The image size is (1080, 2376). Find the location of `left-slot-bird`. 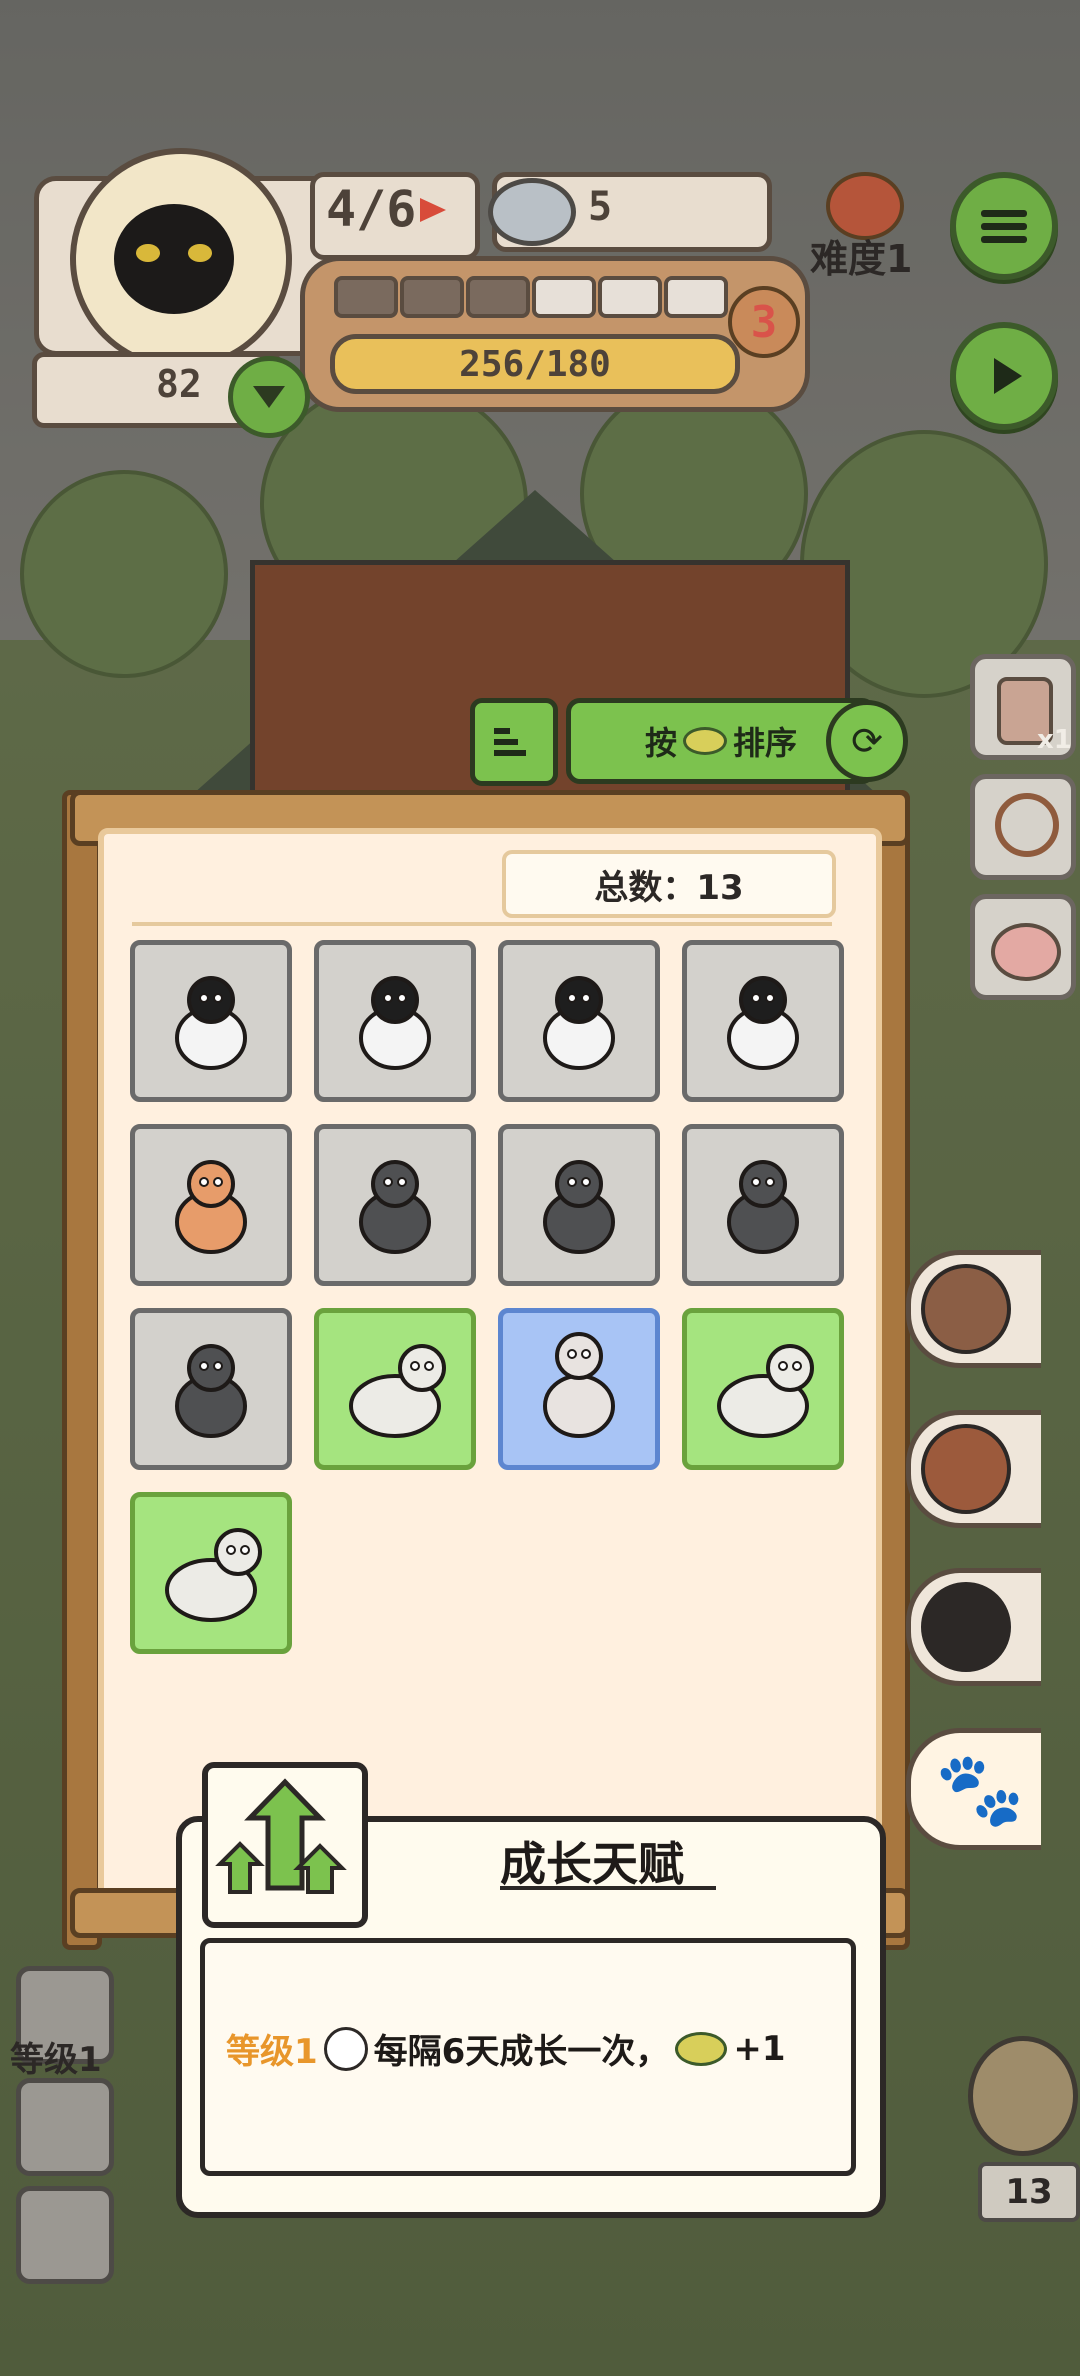

left-slot-bird is located at coordinates (65, 2127).